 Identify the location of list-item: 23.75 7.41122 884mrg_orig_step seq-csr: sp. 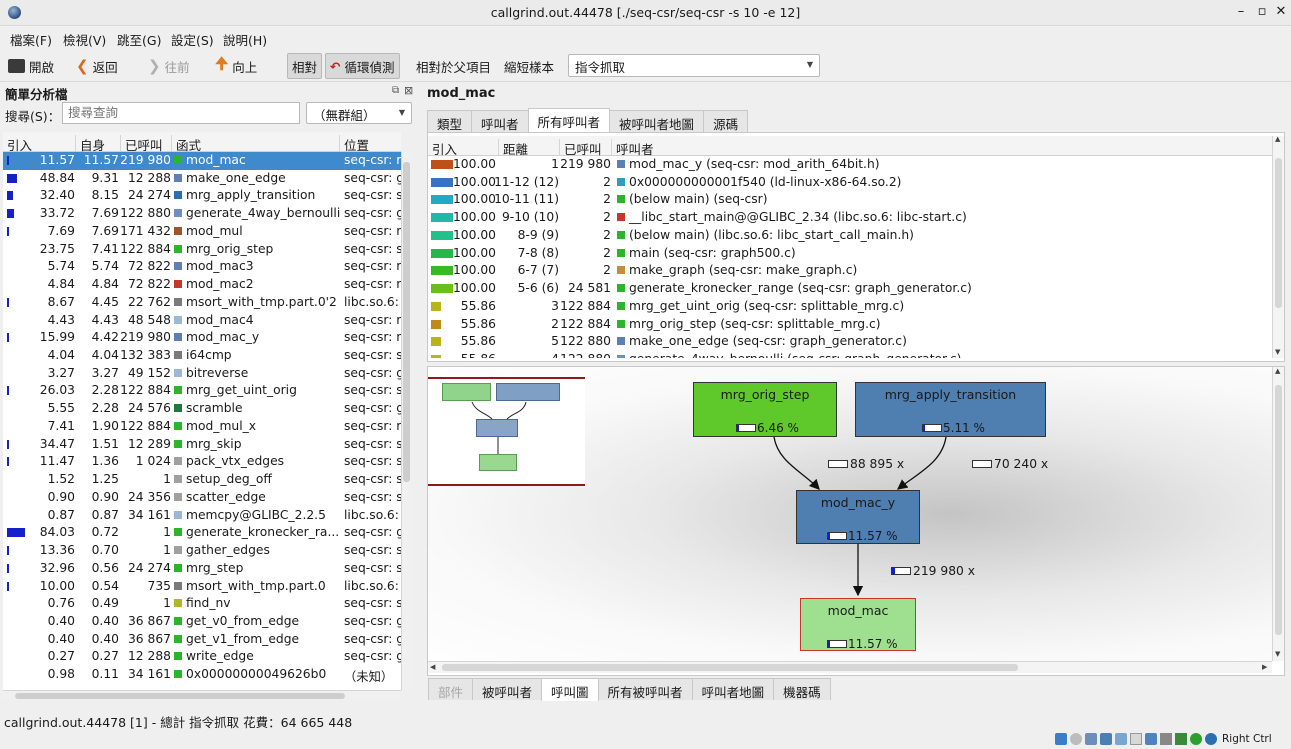
(202, 250).